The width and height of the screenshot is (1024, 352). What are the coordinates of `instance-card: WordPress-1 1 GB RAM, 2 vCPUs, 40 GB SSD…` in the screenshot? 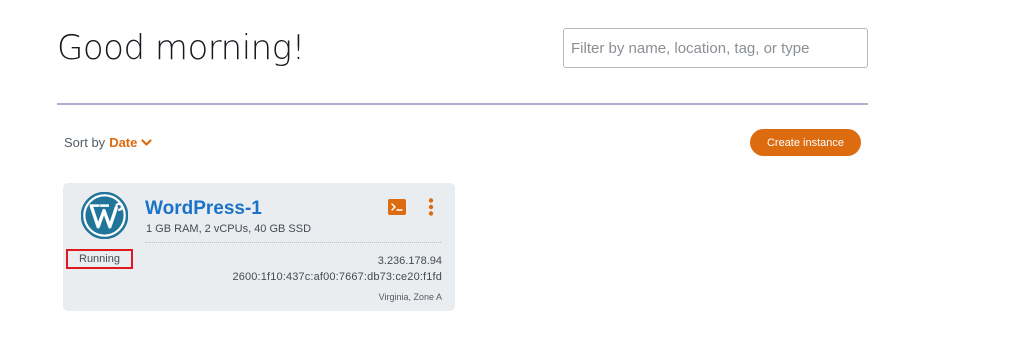 It's located at (259, 247).